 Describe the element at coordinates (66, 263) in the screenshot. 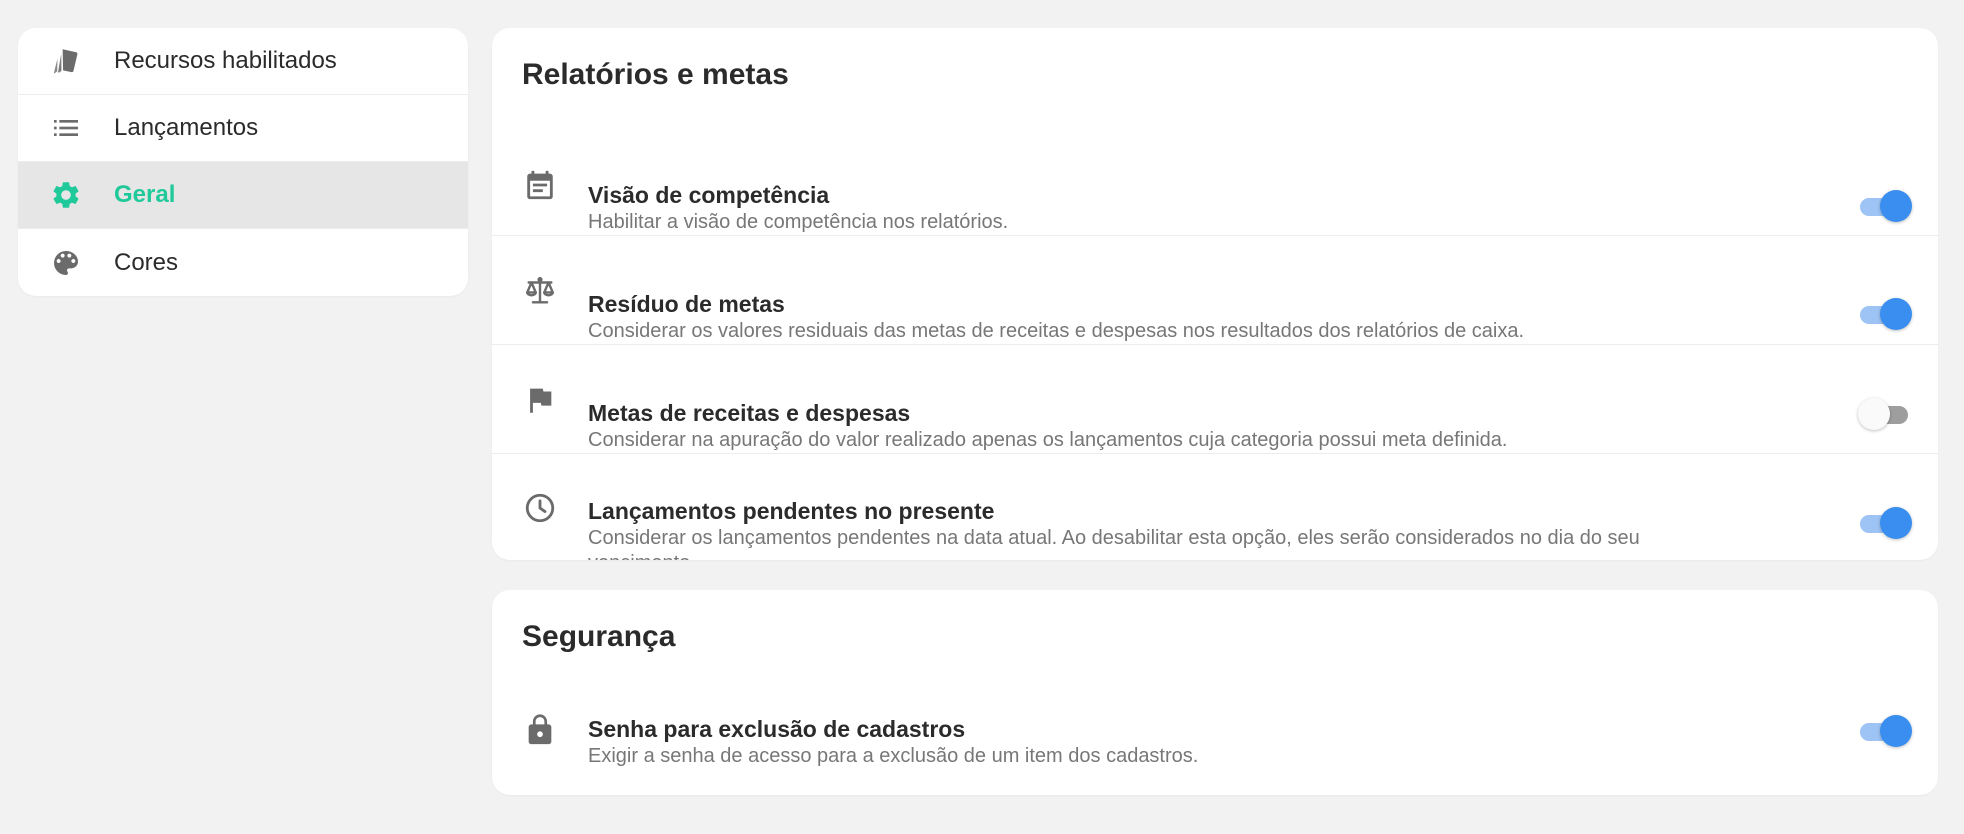

I see `palette-icon` at that location.